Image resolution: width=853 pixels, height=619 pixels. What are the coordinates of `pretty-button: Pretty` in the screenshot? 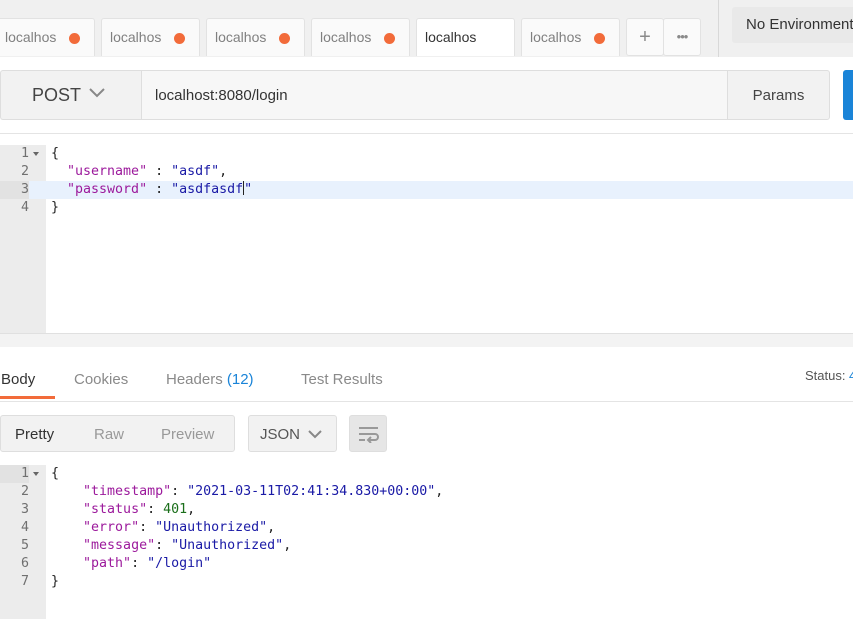 It's located at (34, 434).